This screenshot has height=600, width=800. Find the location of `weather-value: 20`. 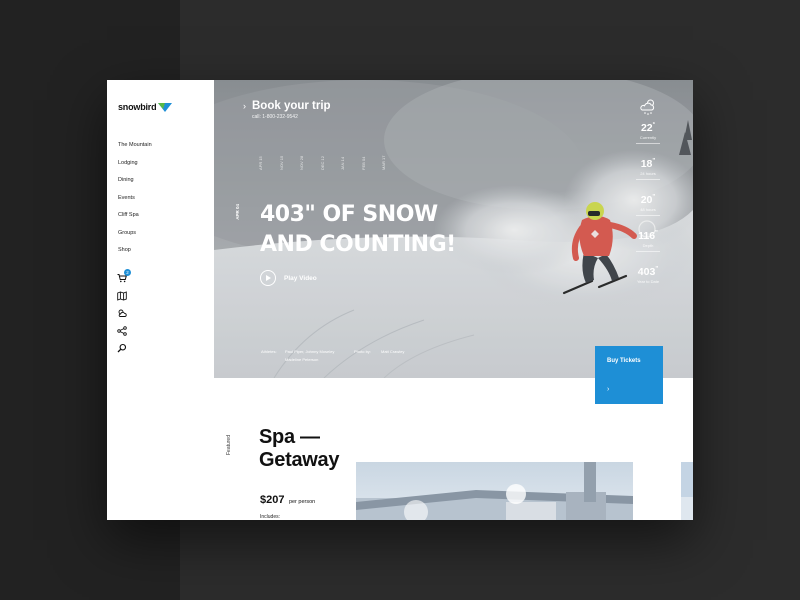

weather-value: 20 is located at coordinates (646, 200).